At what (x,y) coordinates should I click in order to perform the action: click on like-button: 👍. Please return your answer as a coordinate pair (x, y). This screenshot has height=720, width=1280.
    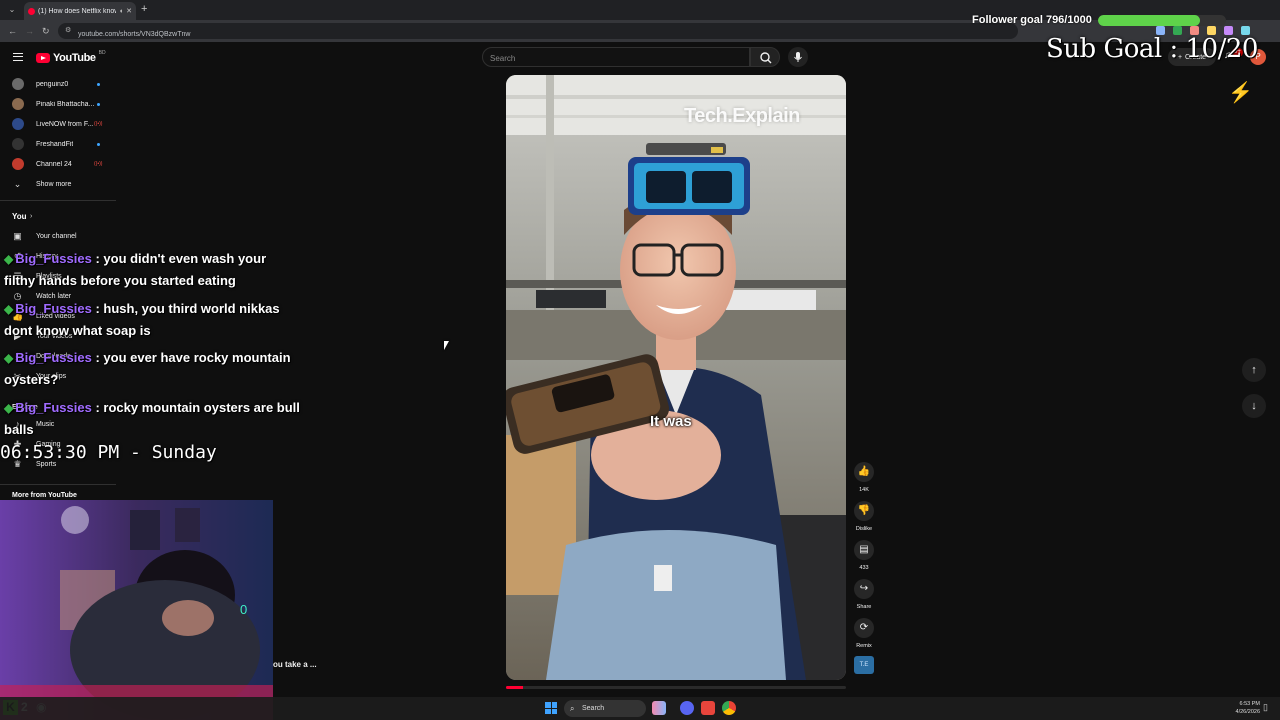
    Looking at the image, I should click on (864, 472).